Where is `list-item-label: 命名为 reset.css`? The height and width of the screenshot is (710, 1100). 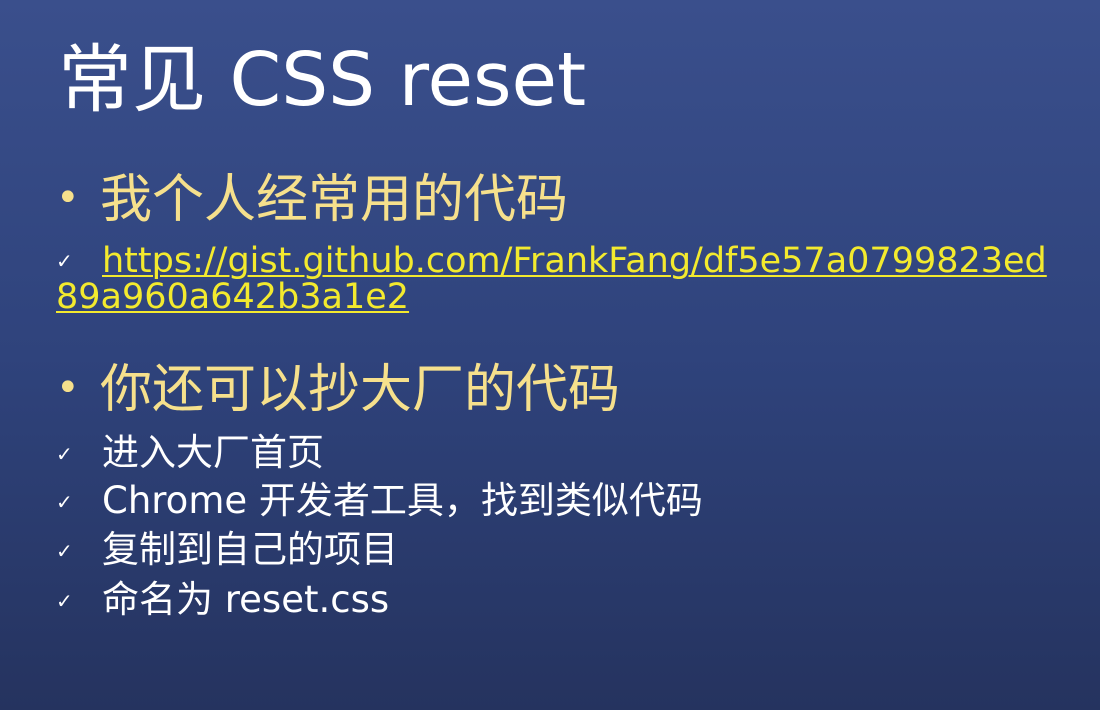
list-item-label: 命名为 reset.css is located at coordinates (246, 599).